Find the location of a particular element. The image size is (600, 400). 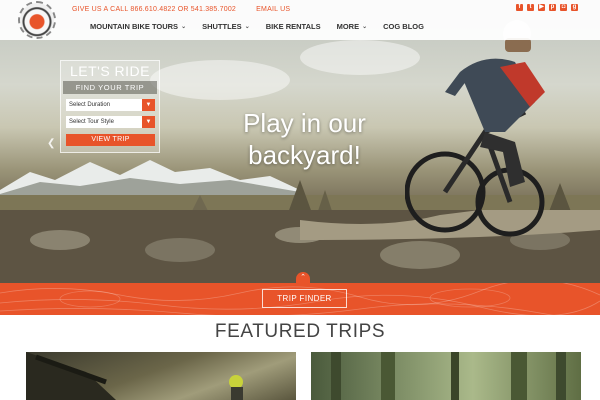

twitter-icon: t is located at coordinates (530, 7).